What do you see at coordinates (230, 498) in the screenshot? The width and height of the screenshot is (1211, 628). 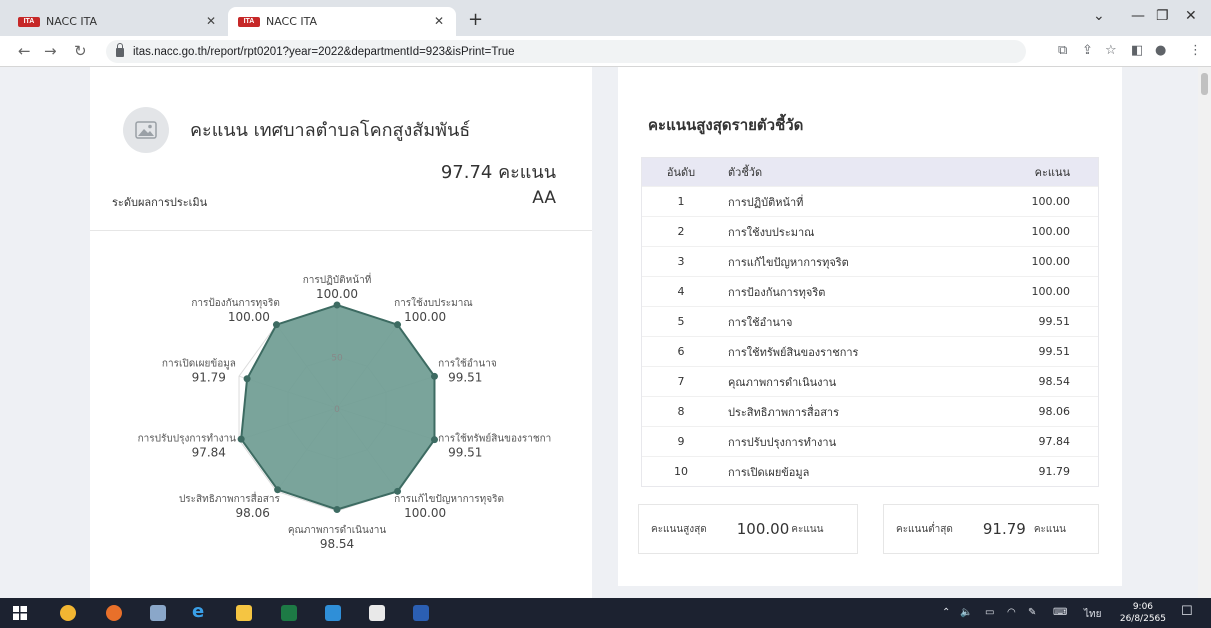 I see `radar-category-label: ประสิทธิภาพการสื่อสาร` at bounding box center [230, 498].